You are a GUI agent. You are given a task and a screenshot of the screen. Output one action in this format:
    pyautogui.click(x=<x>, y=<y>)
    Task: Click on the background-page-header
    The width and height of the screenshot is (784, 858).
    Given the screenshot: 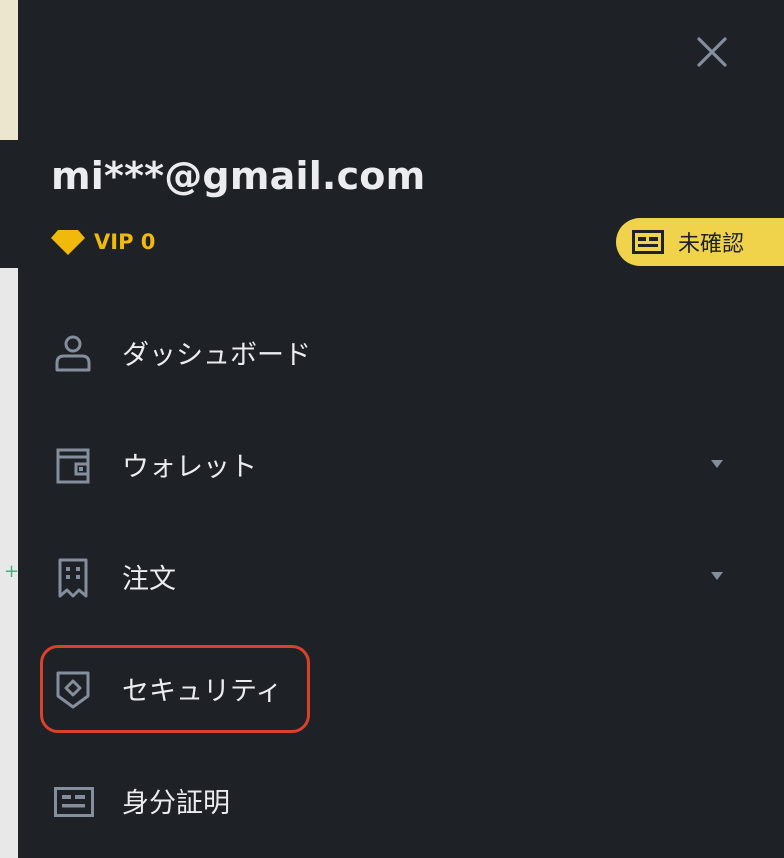 What is the action you would take?
    pyautogui.click(x=9, y=204)
    